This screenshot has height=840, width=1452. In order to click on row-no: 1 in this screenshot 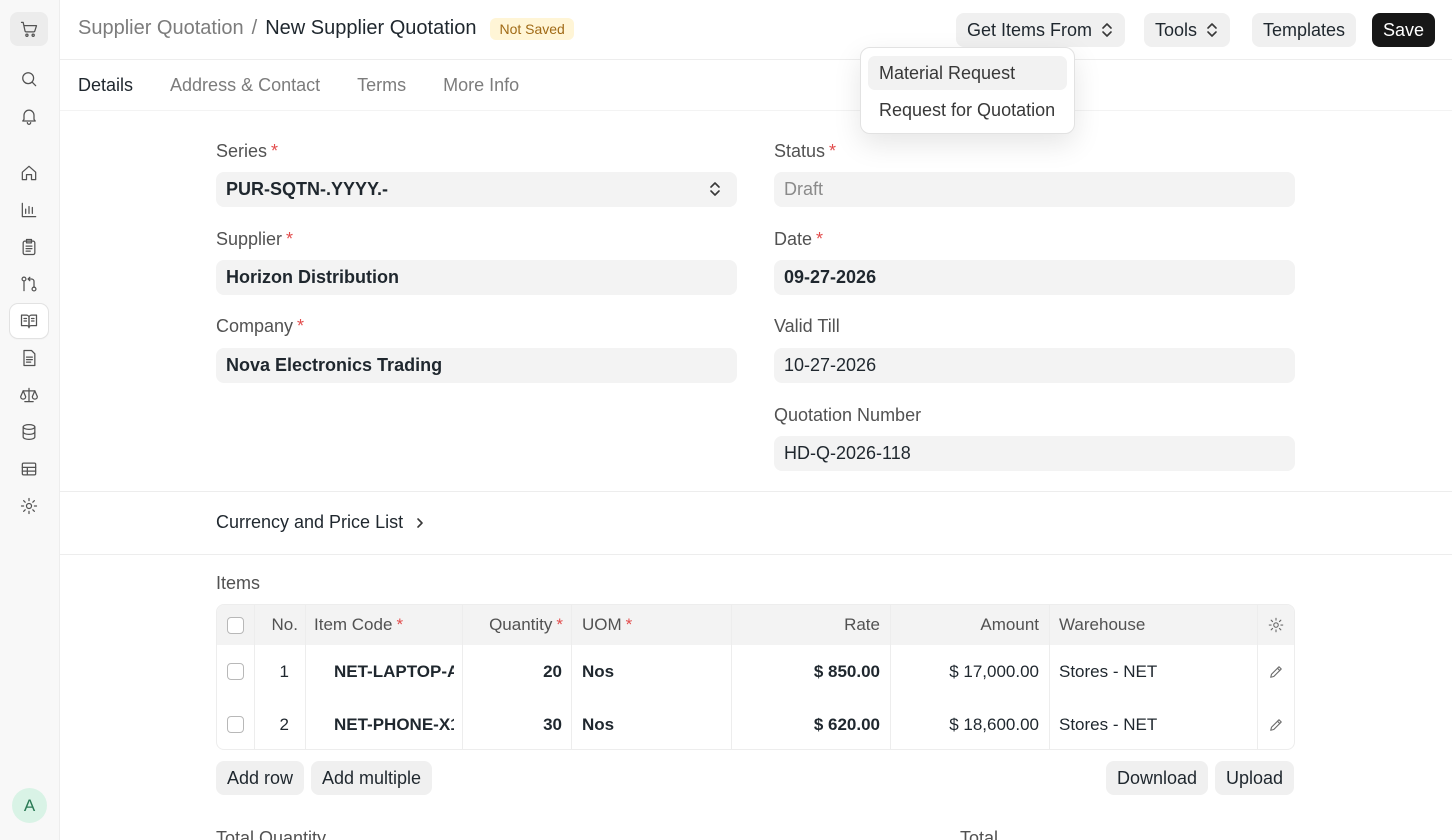, I will do `click(284, 671)`.